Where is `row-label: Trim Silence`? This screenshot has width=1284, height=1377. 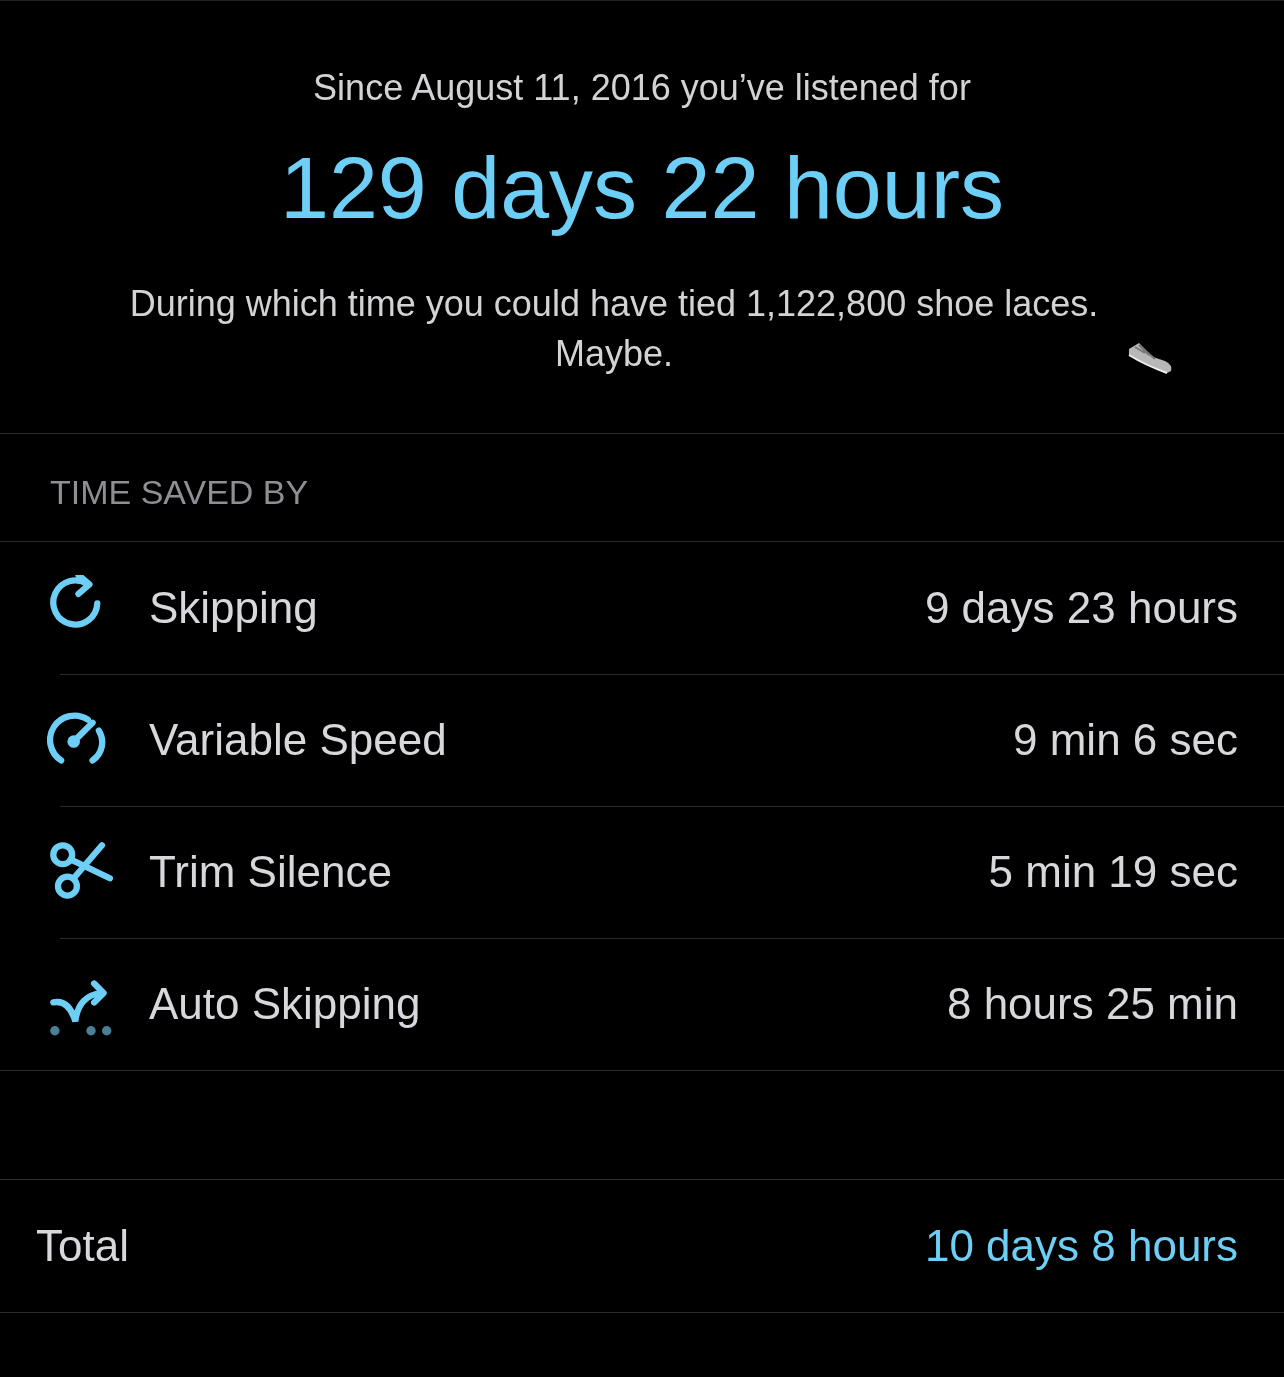
row-label: Trim Silence is located at coordinates (271, 872).